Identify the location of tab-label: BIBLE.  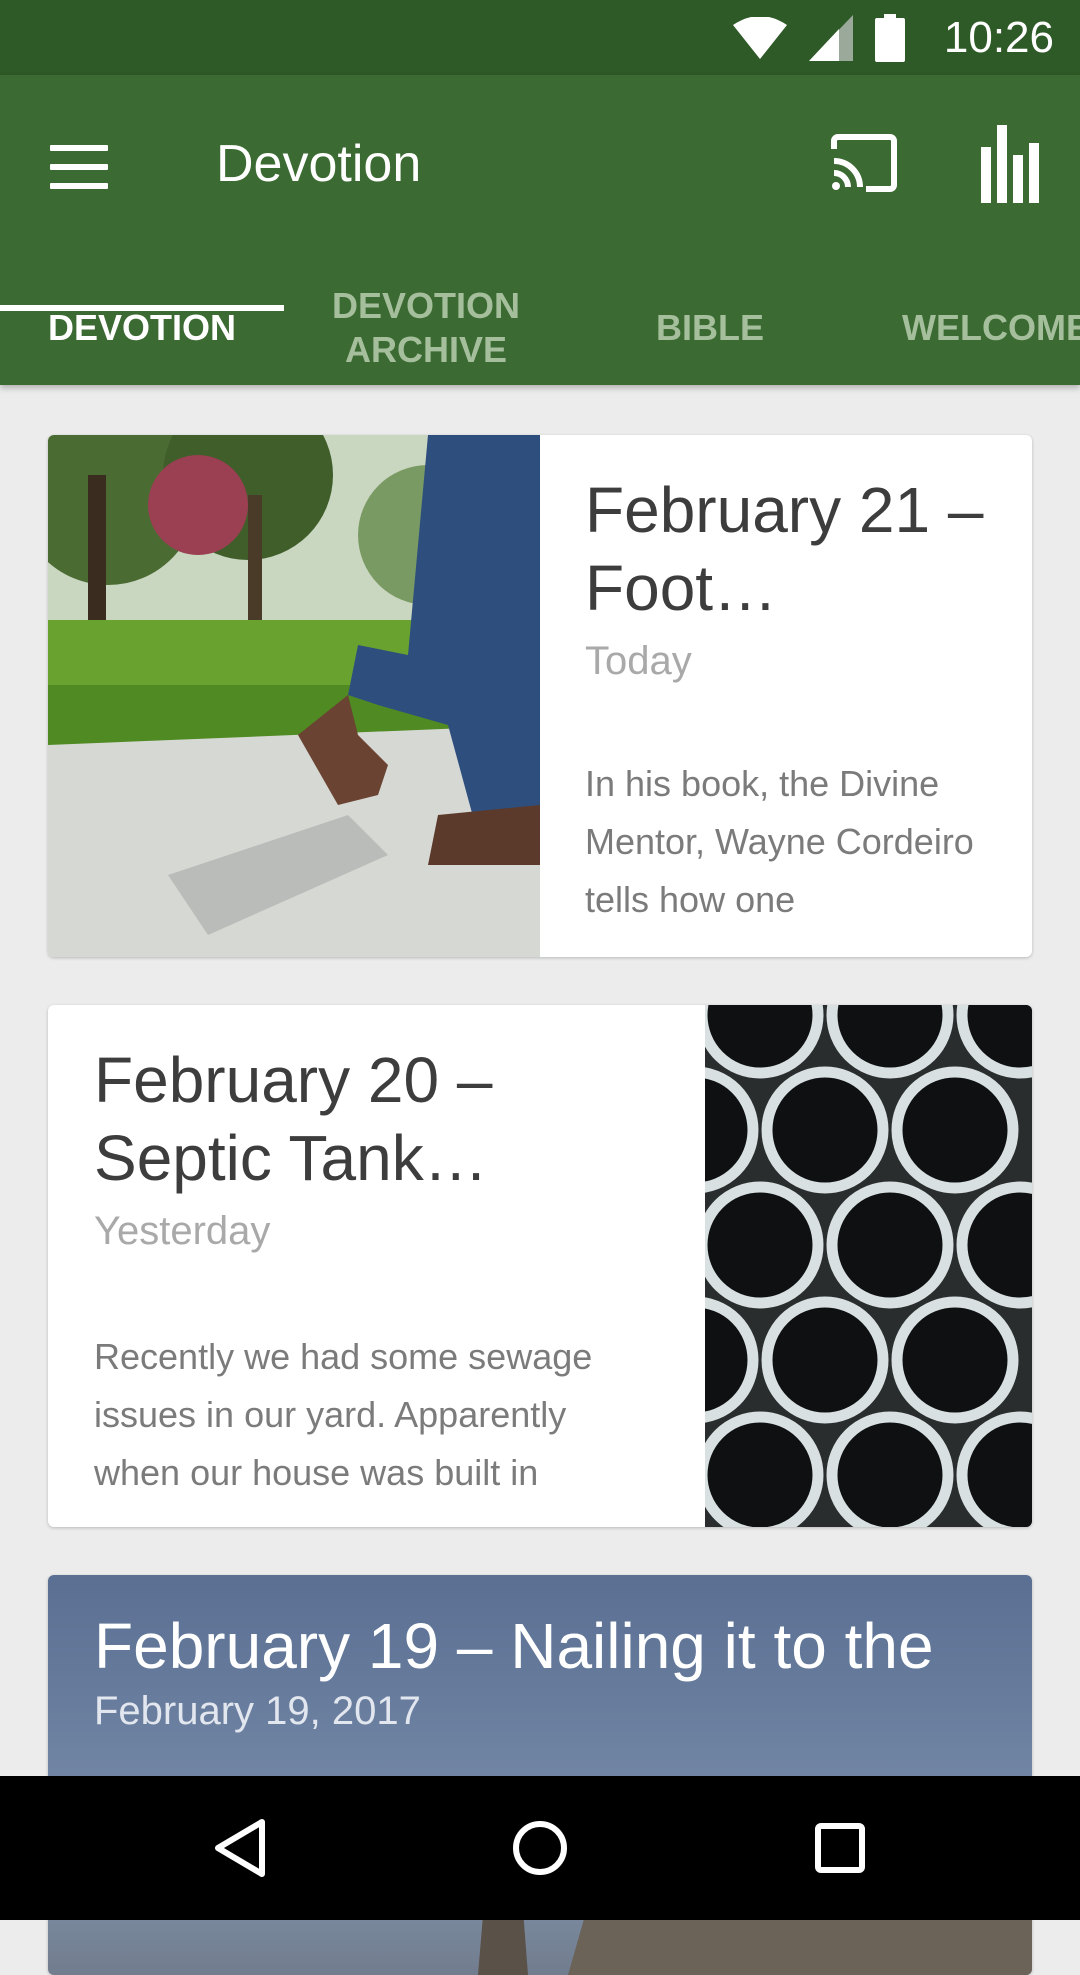
(710, 327).